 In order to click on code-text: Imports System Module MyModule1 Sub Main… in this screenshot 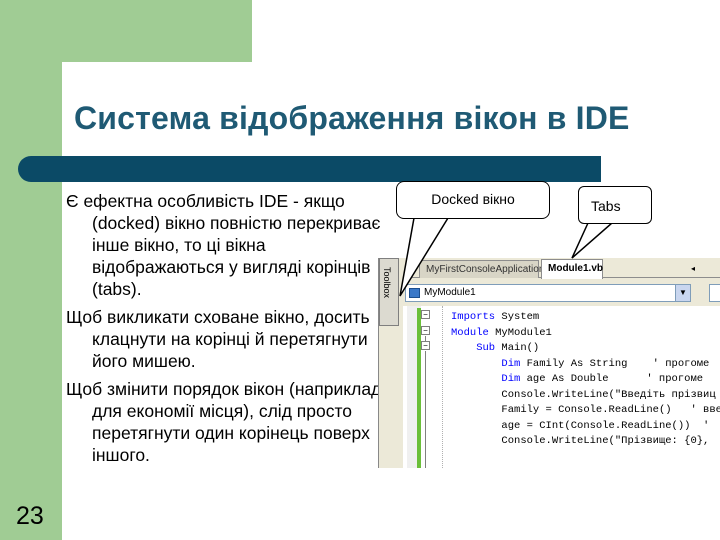, I will do `click(585, 379)`.